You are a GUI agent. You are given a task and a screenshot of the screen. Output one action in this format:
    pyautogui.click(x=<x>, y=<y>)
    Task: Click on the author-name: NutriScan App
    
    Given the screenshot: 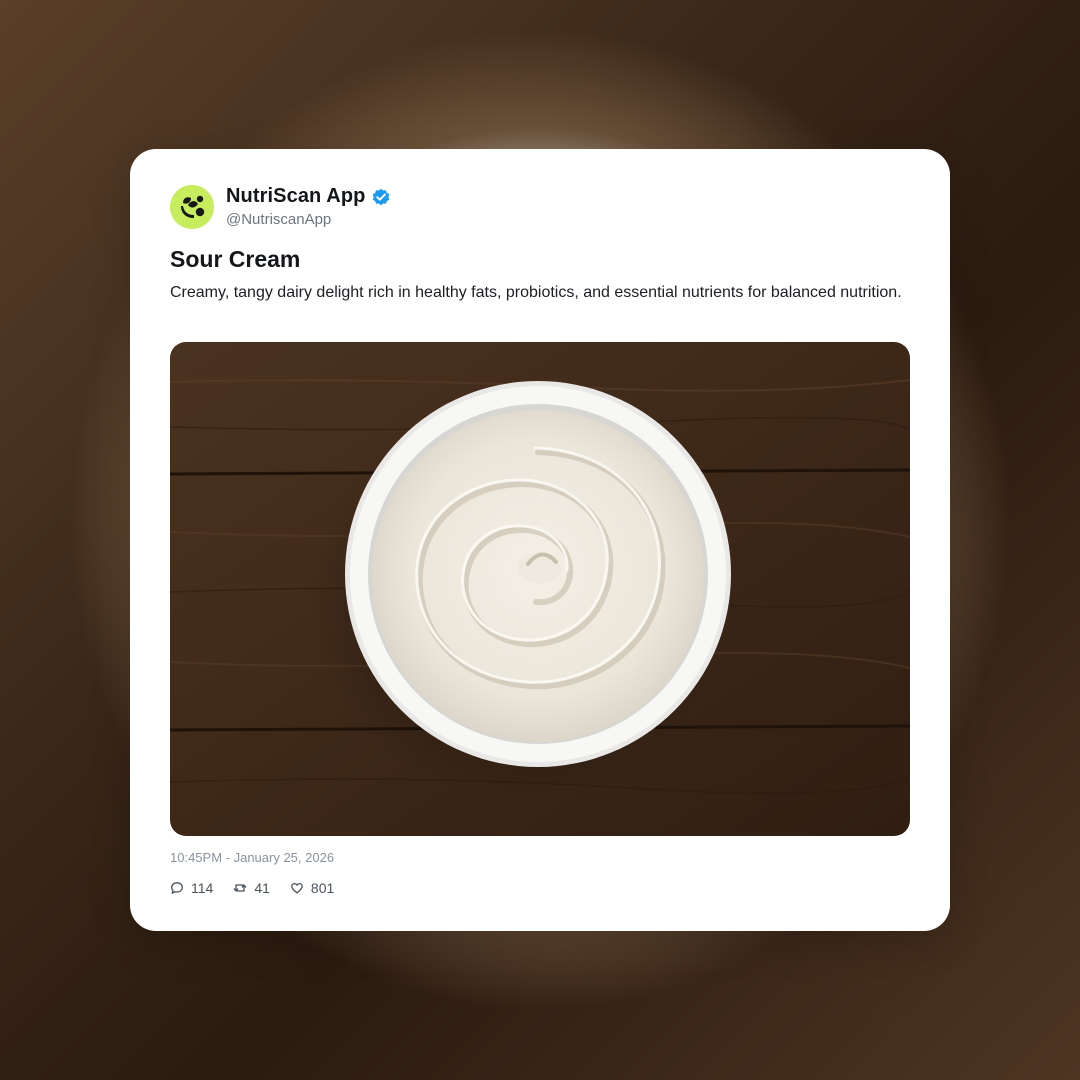 What is the action you would take?
    pyautogui.click(x=295, y=196)
    